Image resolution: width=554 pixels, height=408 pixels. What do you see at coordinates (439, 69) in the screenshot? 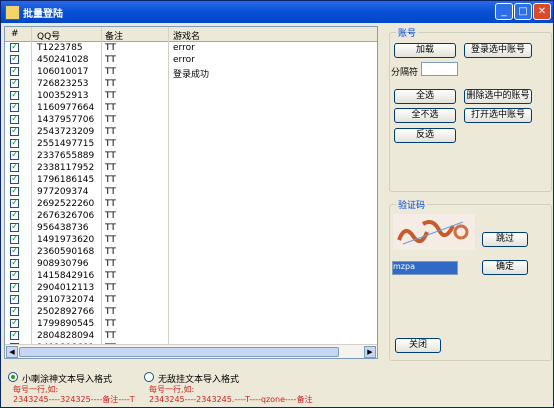
I see `separator-input` at bounding box center [439, 69].